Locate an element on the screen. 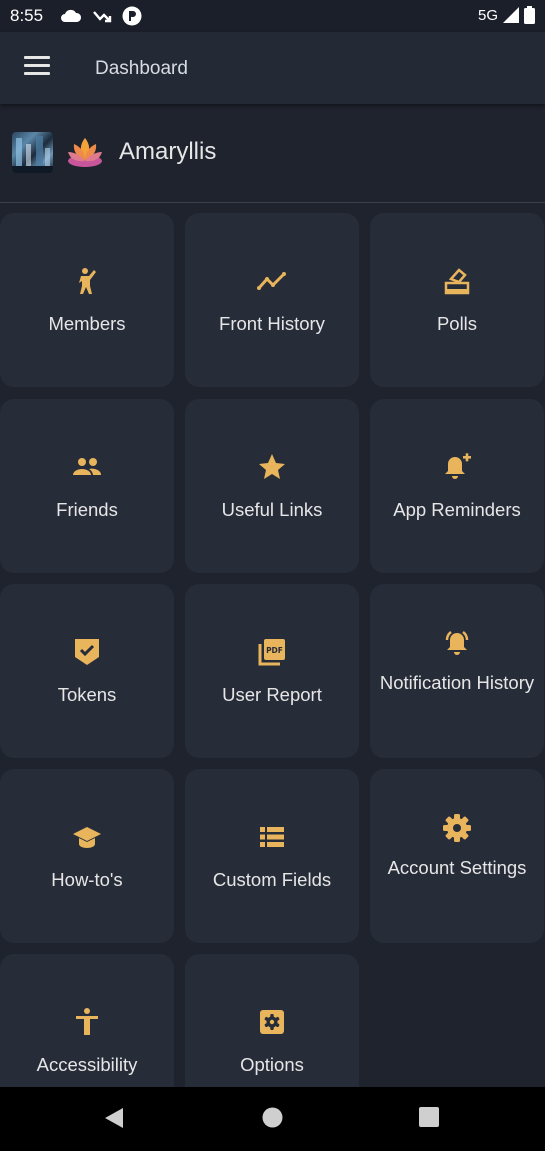 The height and width of the screenshot is (1151, 545). tile-label: Account Settings is located at coordinates (457, 867).